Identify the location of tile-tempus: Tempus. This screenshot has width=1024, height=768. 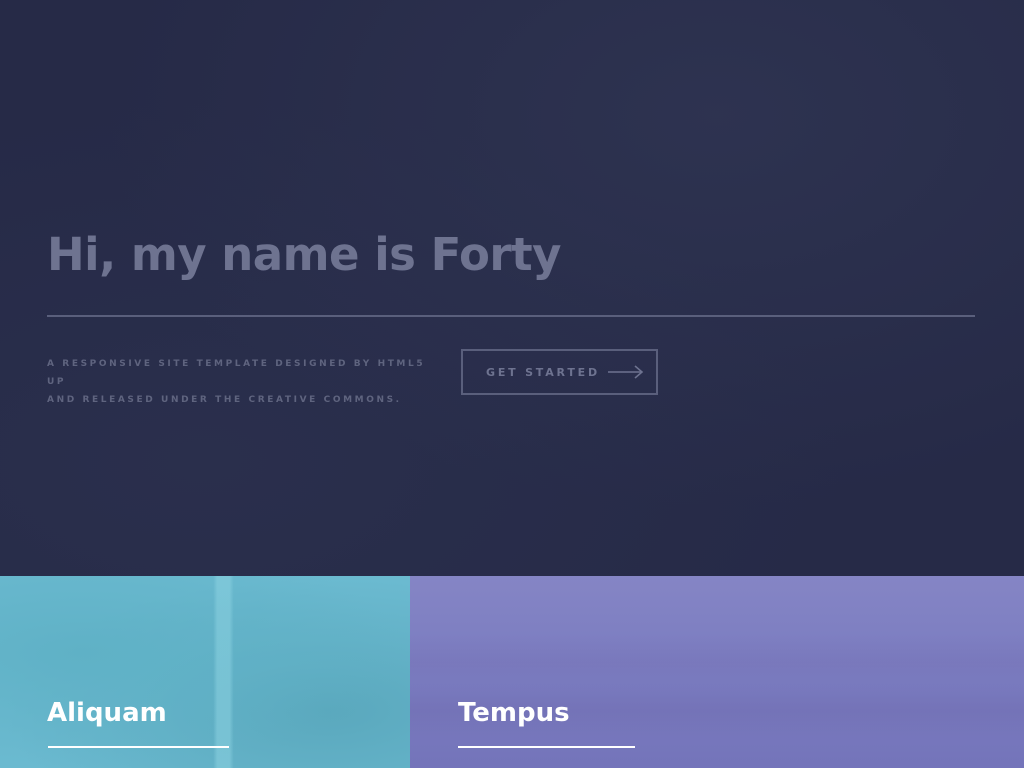
(717, 672).